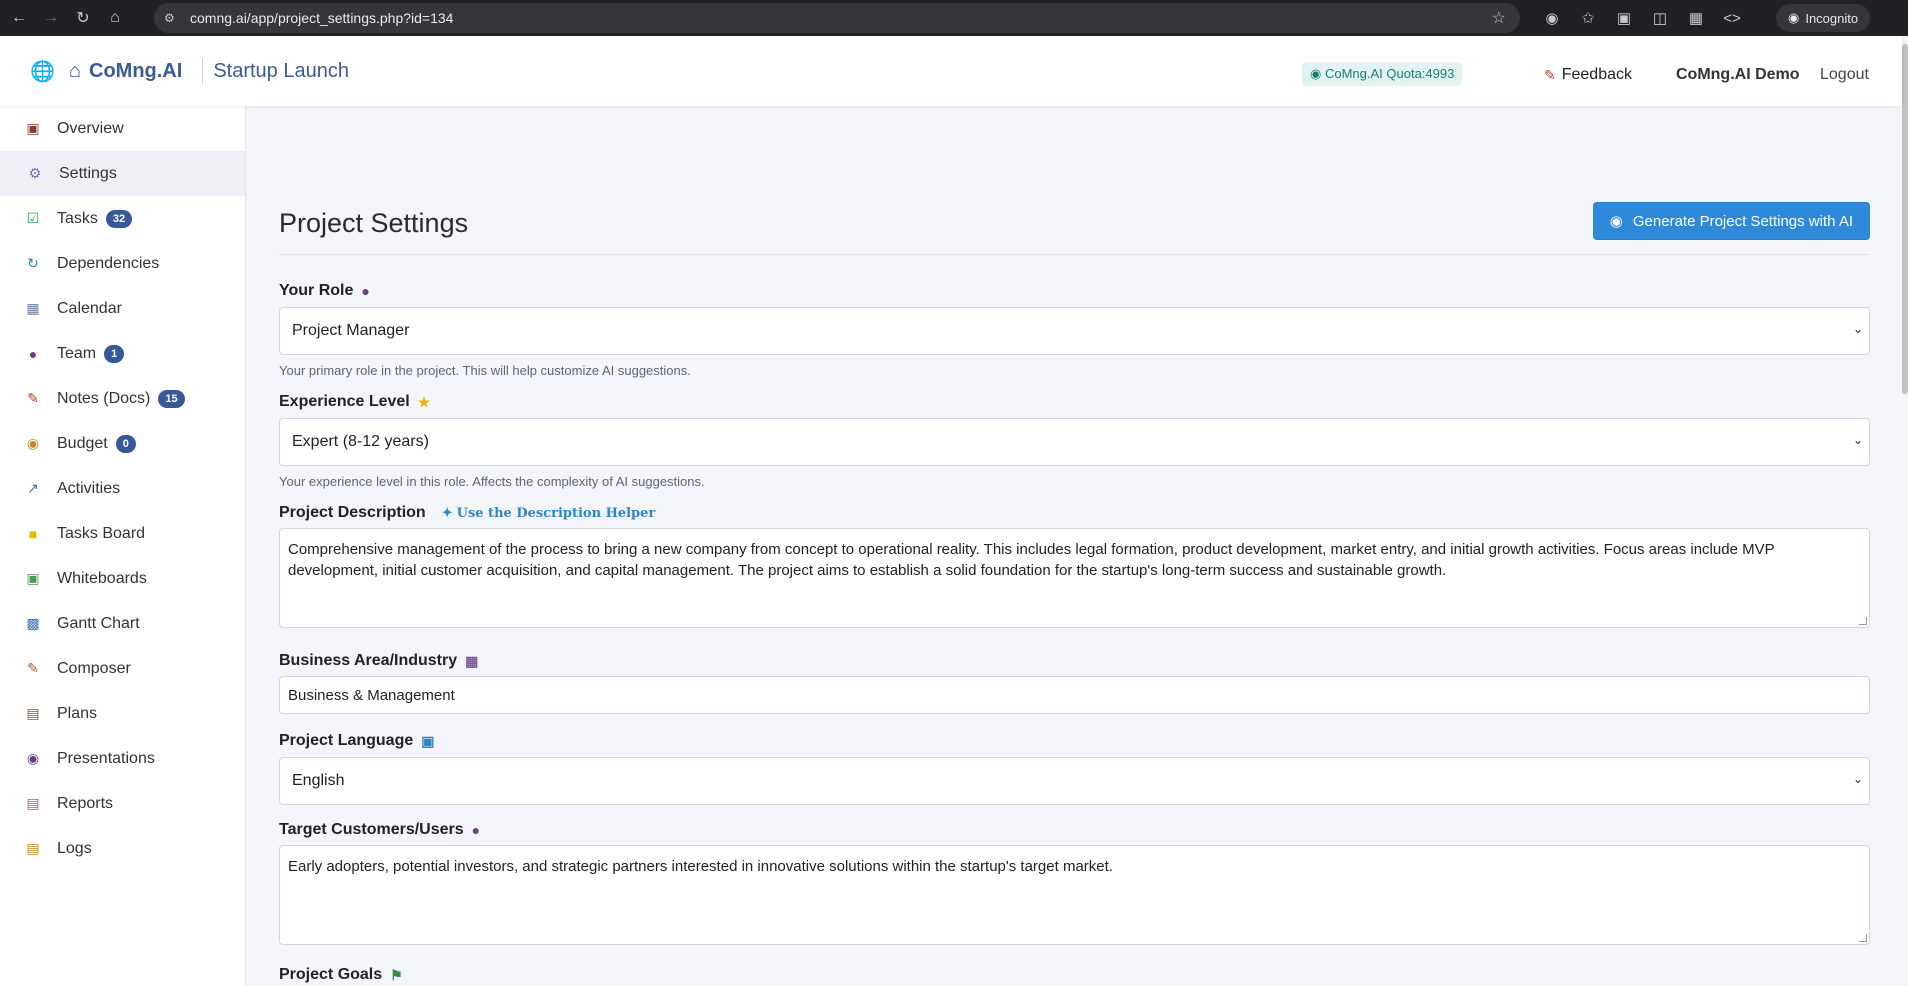 The height and width of the screenshot is (986, 1908). Describe the element at coordinates (122, 263) in the screenshot. I see `sidebar-item-dependencies: ↻ Dependencies` at that location.